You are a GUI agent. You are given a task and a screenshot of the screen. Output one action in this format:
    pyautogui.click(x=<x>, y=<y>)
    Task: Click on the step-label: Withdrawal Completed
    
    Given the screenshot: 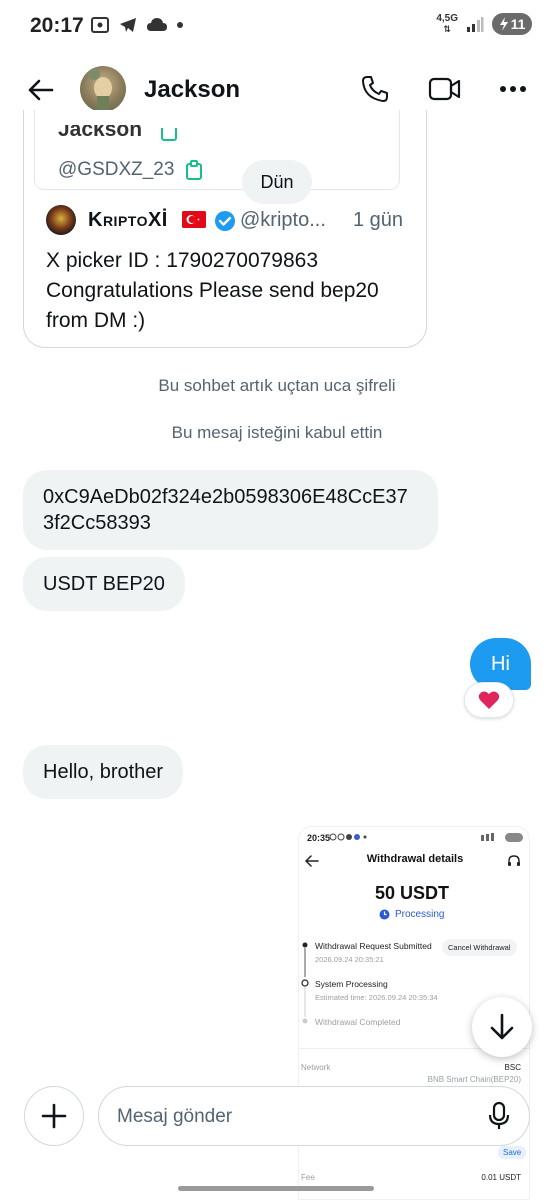 What is the action you would take?
    pyautogui.click(x=358, y=1022)
    